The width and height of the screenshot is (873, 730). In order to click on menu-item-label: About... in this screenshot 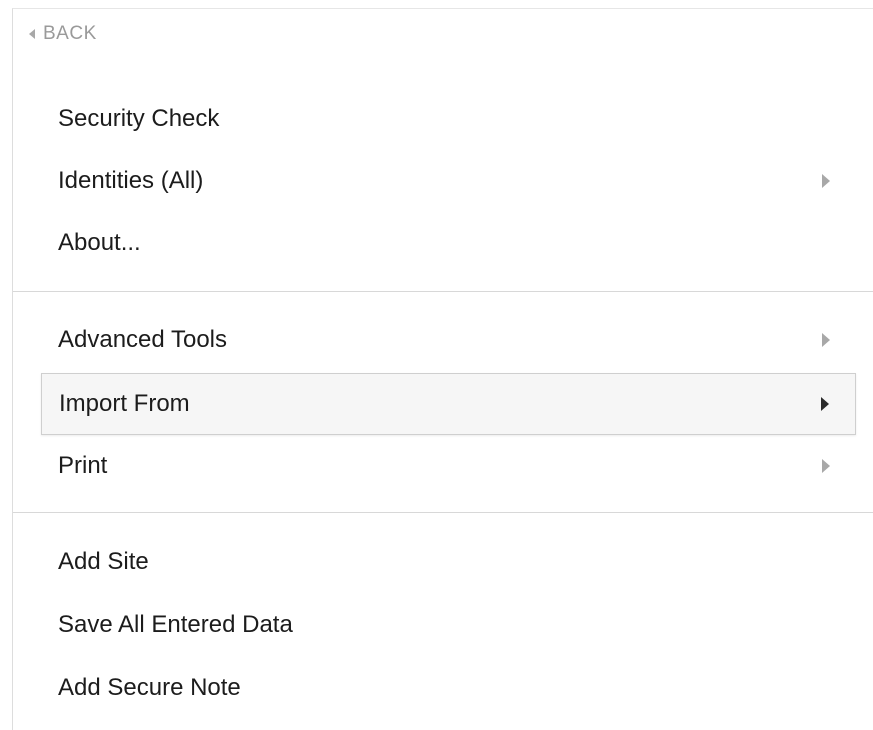, I will do `click(99, 242)`.